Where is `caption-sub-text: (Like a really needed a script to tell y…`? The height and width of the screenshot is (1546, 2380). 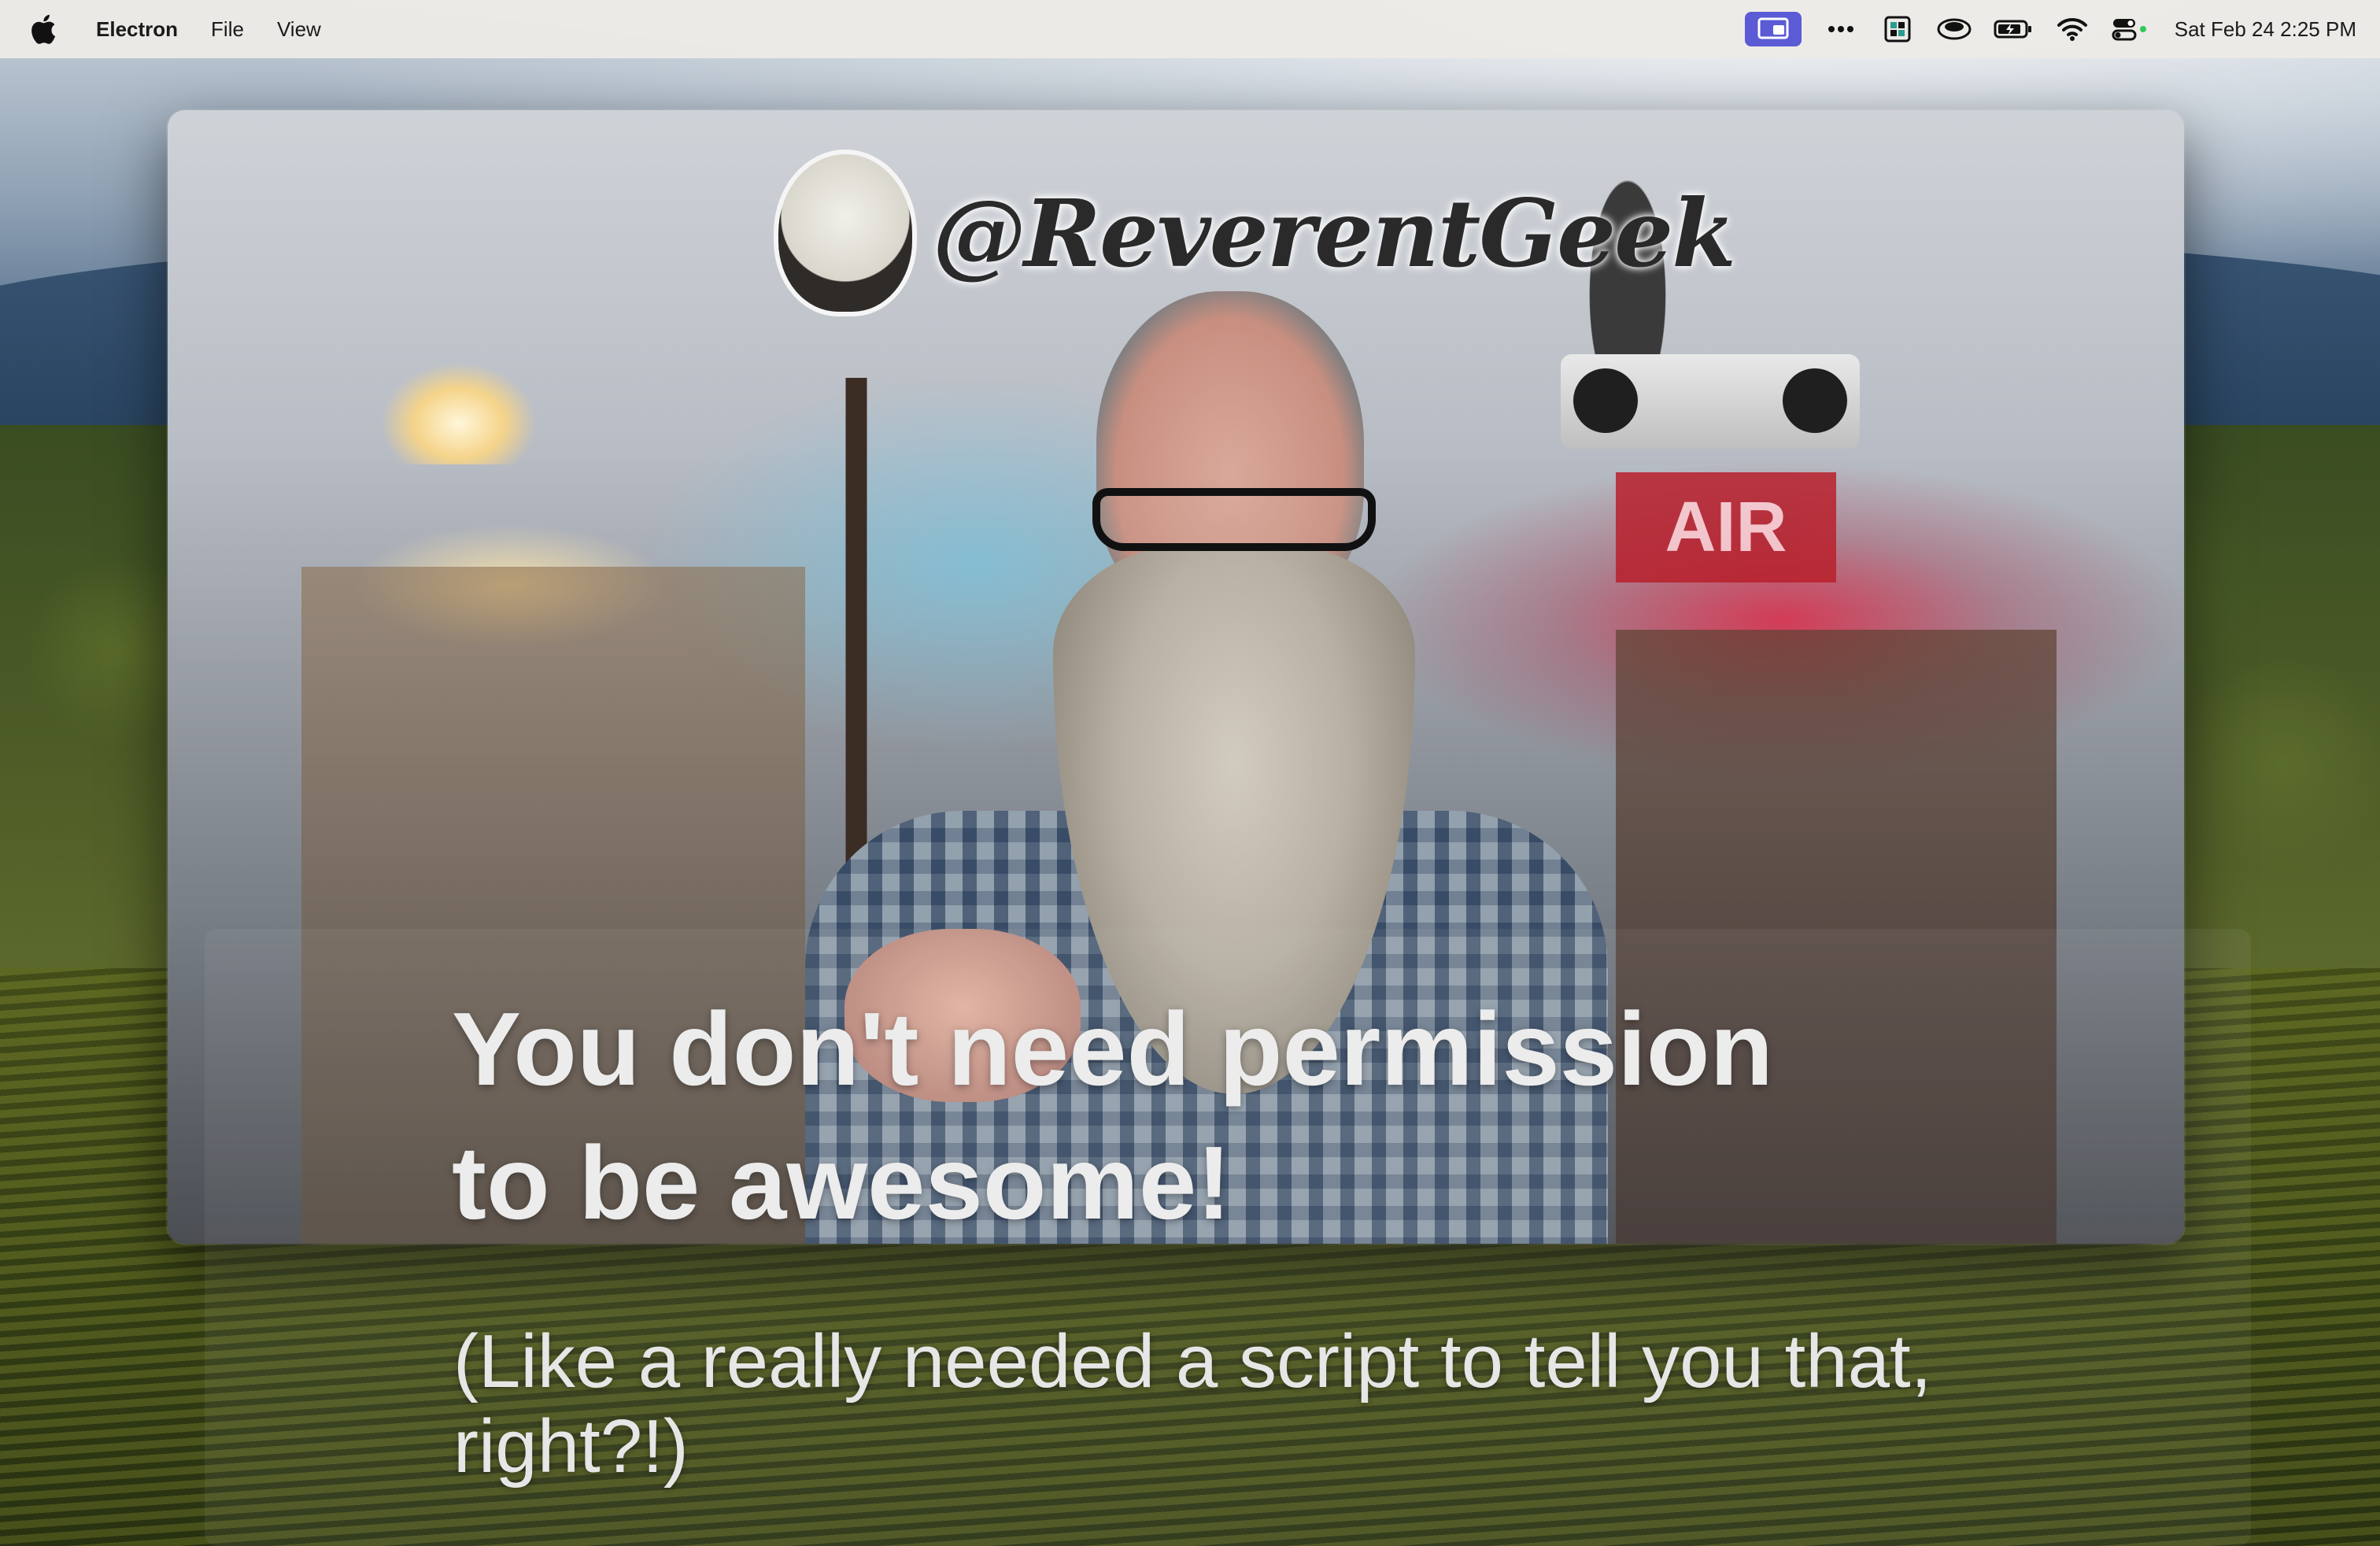
caption-sub-text: (Like a really needed a script to tell y… is located at coordinates (1240, 1404).